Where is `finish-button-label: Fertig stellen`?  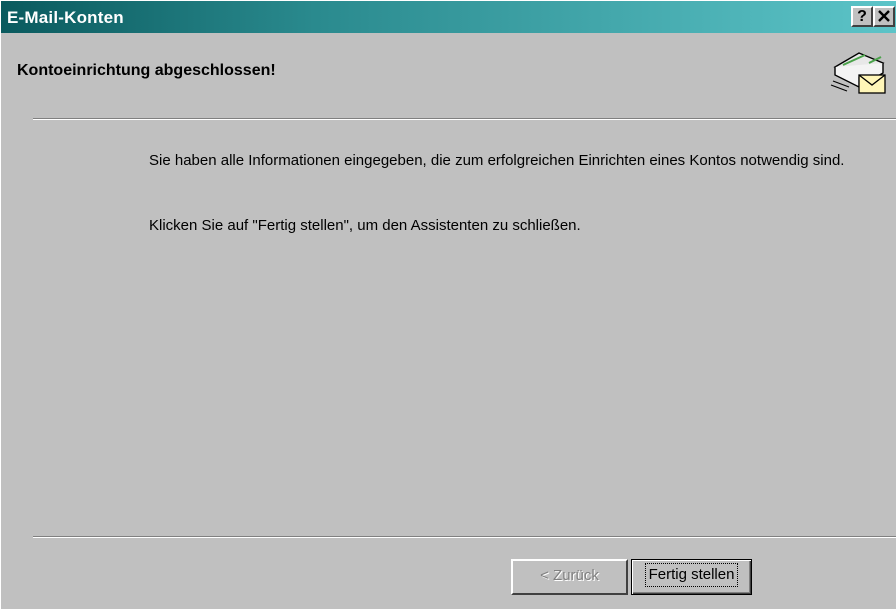 finish-button-label: Fertig stellen is located at coordinates (691, 575).